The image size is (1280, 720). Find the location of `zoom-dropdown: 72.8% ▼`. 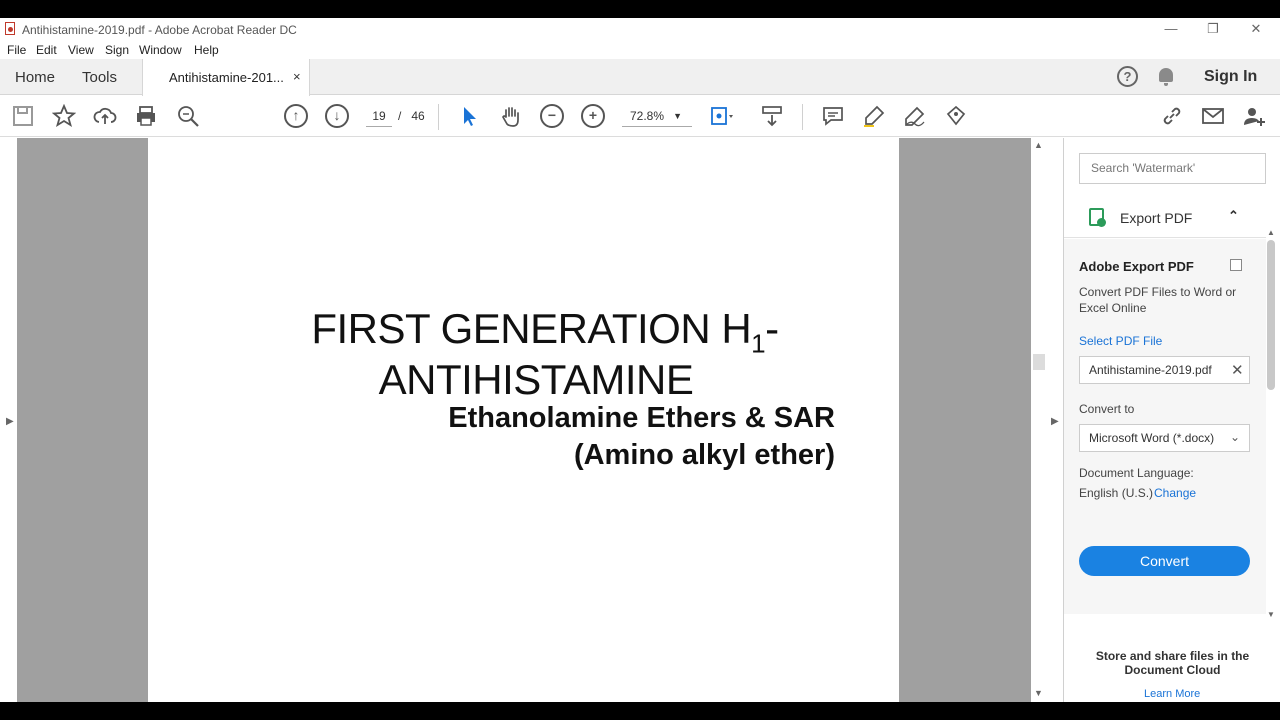

zoom-dropdown: 72.8% ▼ is located at coordinates (657, 116).